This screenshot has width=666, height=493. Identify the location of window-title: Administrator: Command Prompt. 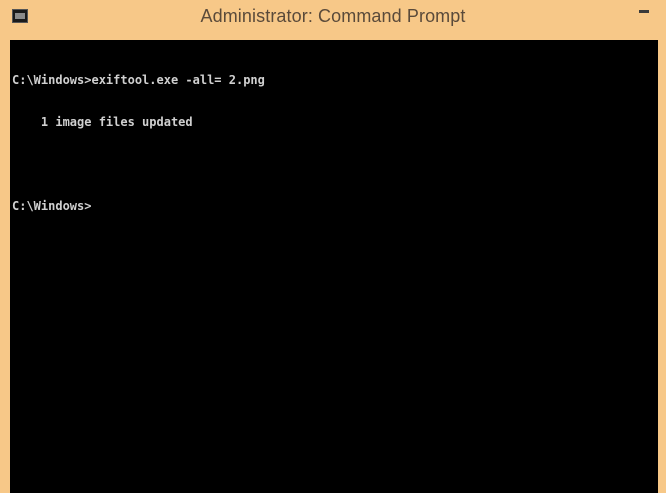
(333, 16).